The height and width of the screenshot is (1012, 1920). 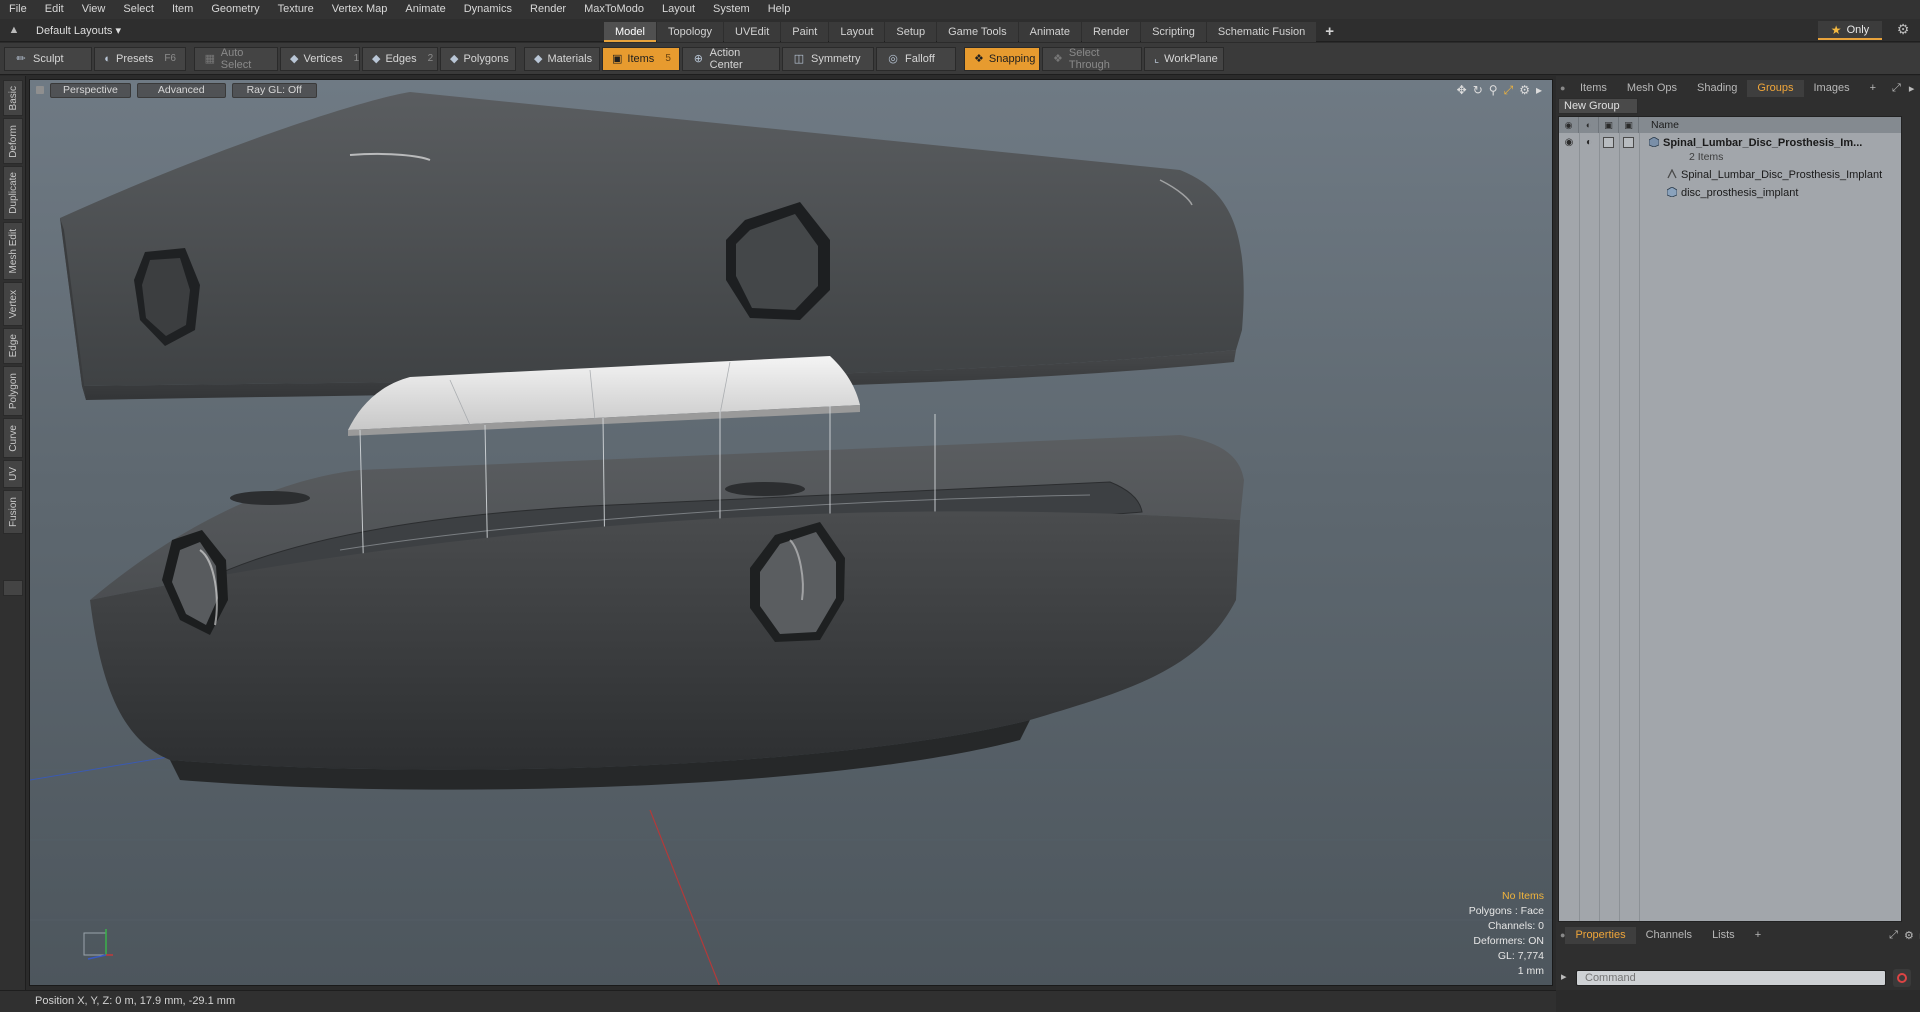 I want to click on shading-dropdown: Advanced, so click(x=181, y=90).